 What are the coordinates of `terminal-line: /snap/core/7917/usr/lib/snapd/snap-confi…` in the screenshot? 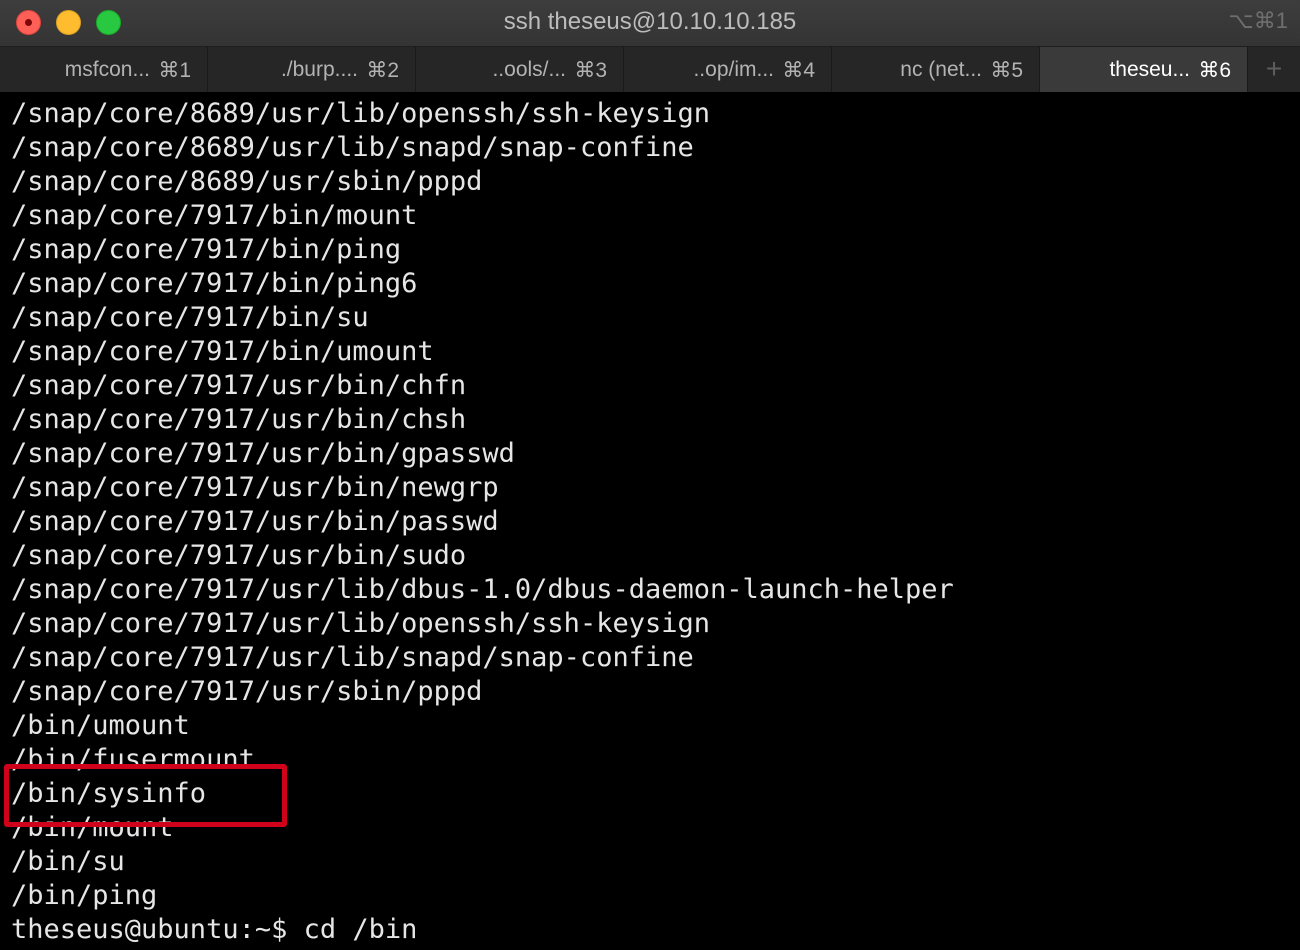 It's located at (352, 657).